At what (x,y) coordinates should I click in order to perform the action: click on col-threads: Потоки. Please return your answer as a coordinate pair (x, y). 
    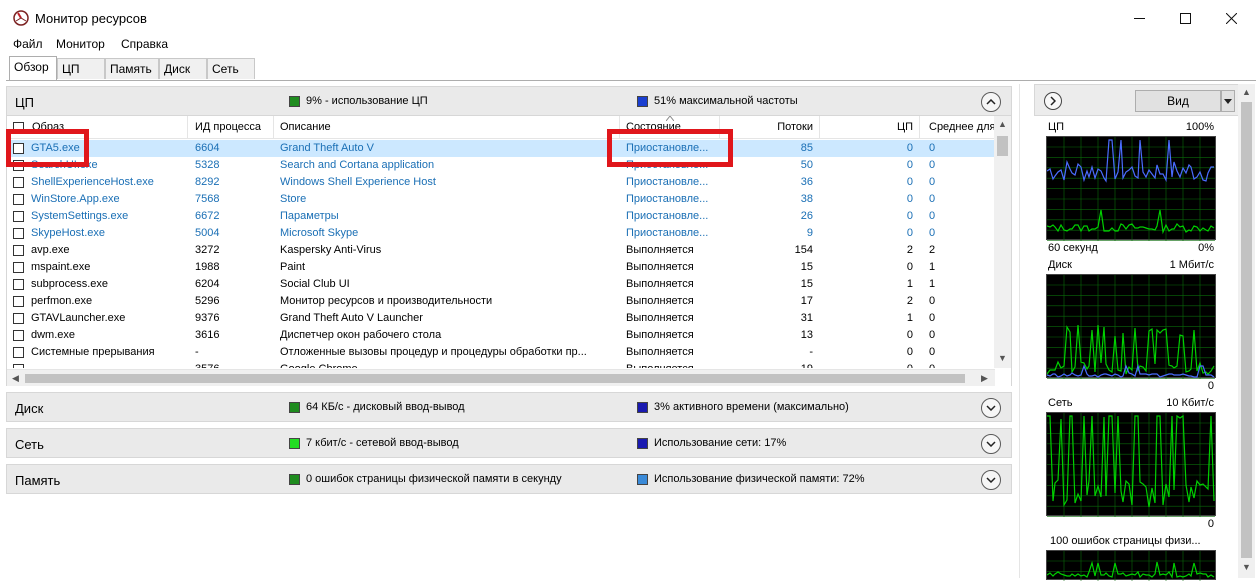
    Looking at the image, I should click on (770, 127).